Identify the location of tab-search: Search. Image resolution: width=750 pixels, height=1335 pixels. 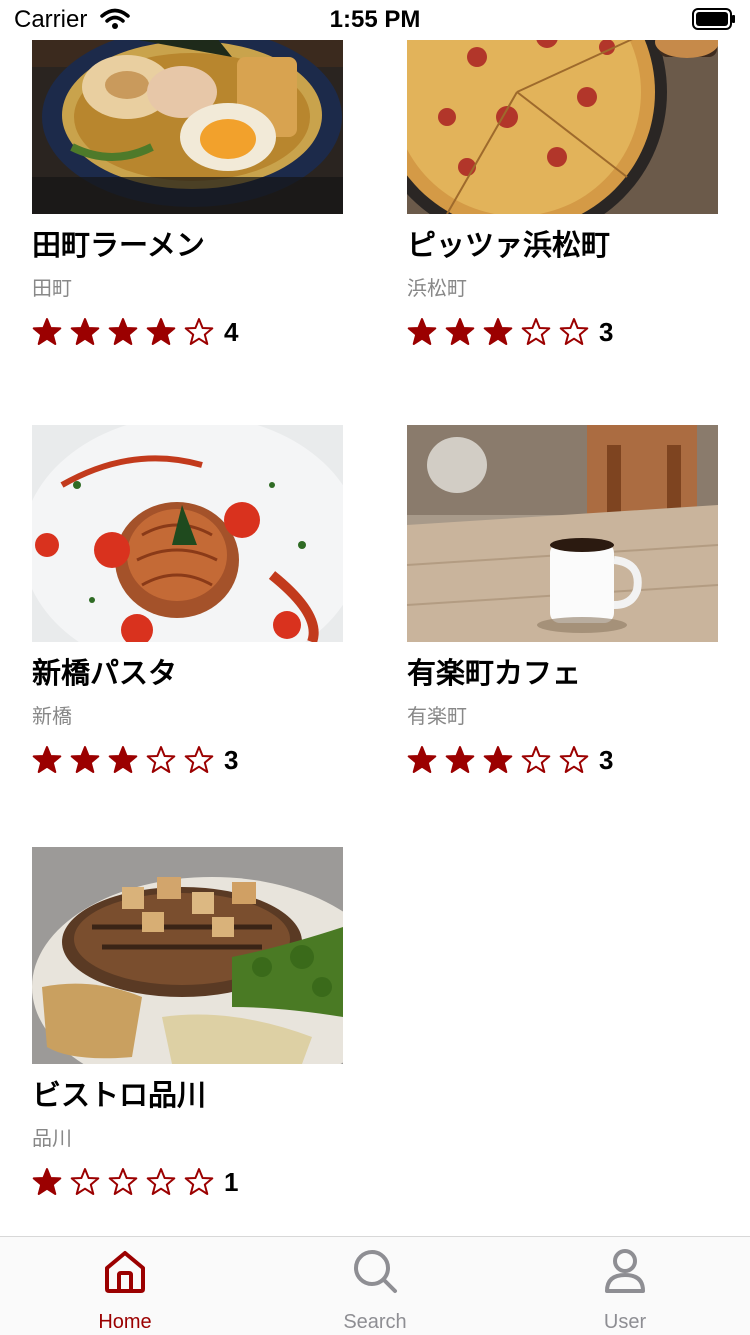
(375, 1286).